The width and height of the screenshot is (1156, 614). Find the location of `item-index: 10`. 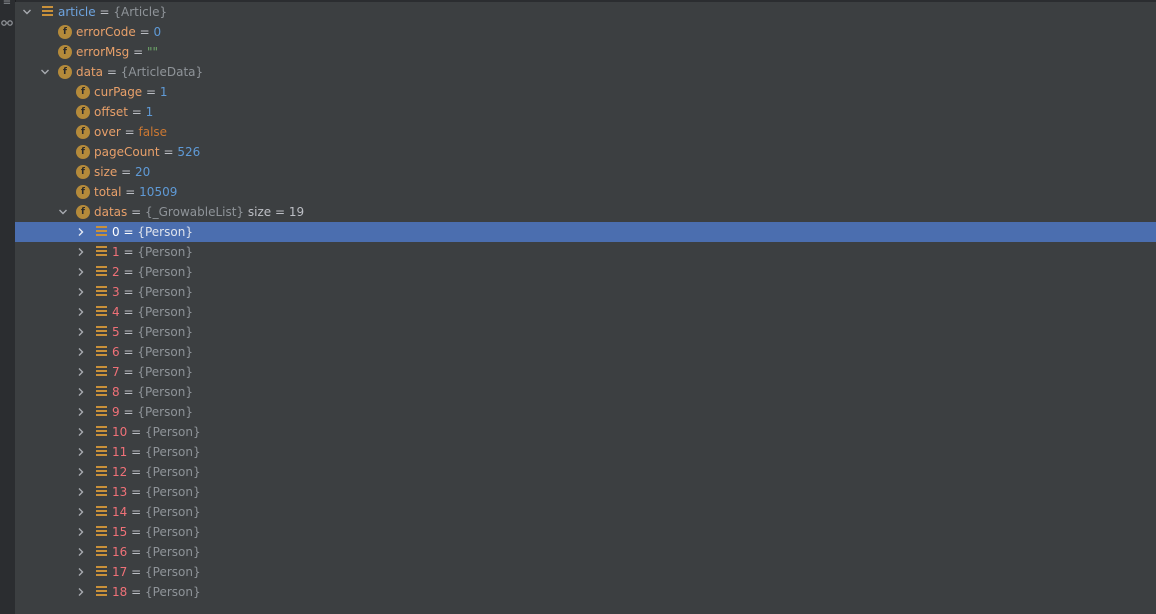

item-index: 10 is located at coordinates (120, 432).